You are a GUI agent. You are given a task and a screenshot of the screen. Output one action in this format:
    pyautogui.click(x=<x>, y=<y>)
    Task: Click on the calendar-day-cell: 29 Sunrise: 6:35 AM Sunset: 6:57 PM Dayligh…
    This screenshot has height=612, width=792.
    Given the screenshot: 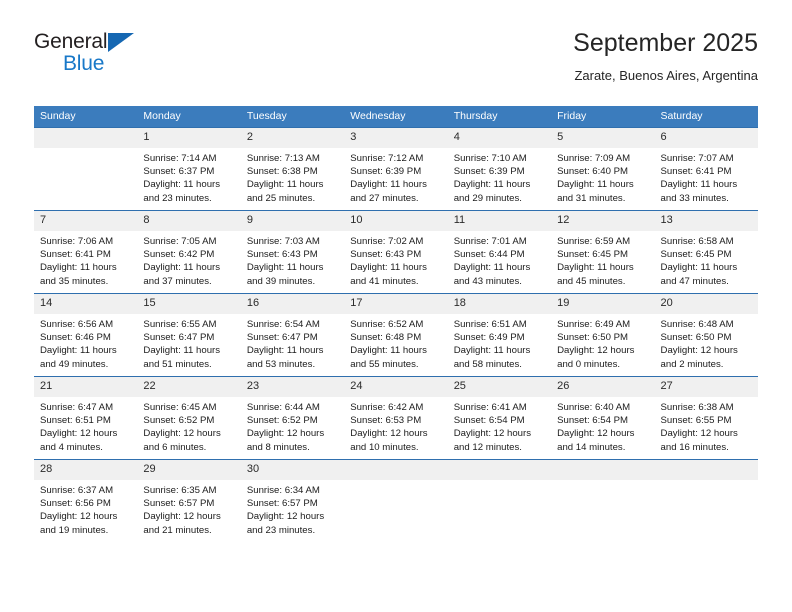 What is the action you would take?
    pyautogui.click(x=189, y=500)
    